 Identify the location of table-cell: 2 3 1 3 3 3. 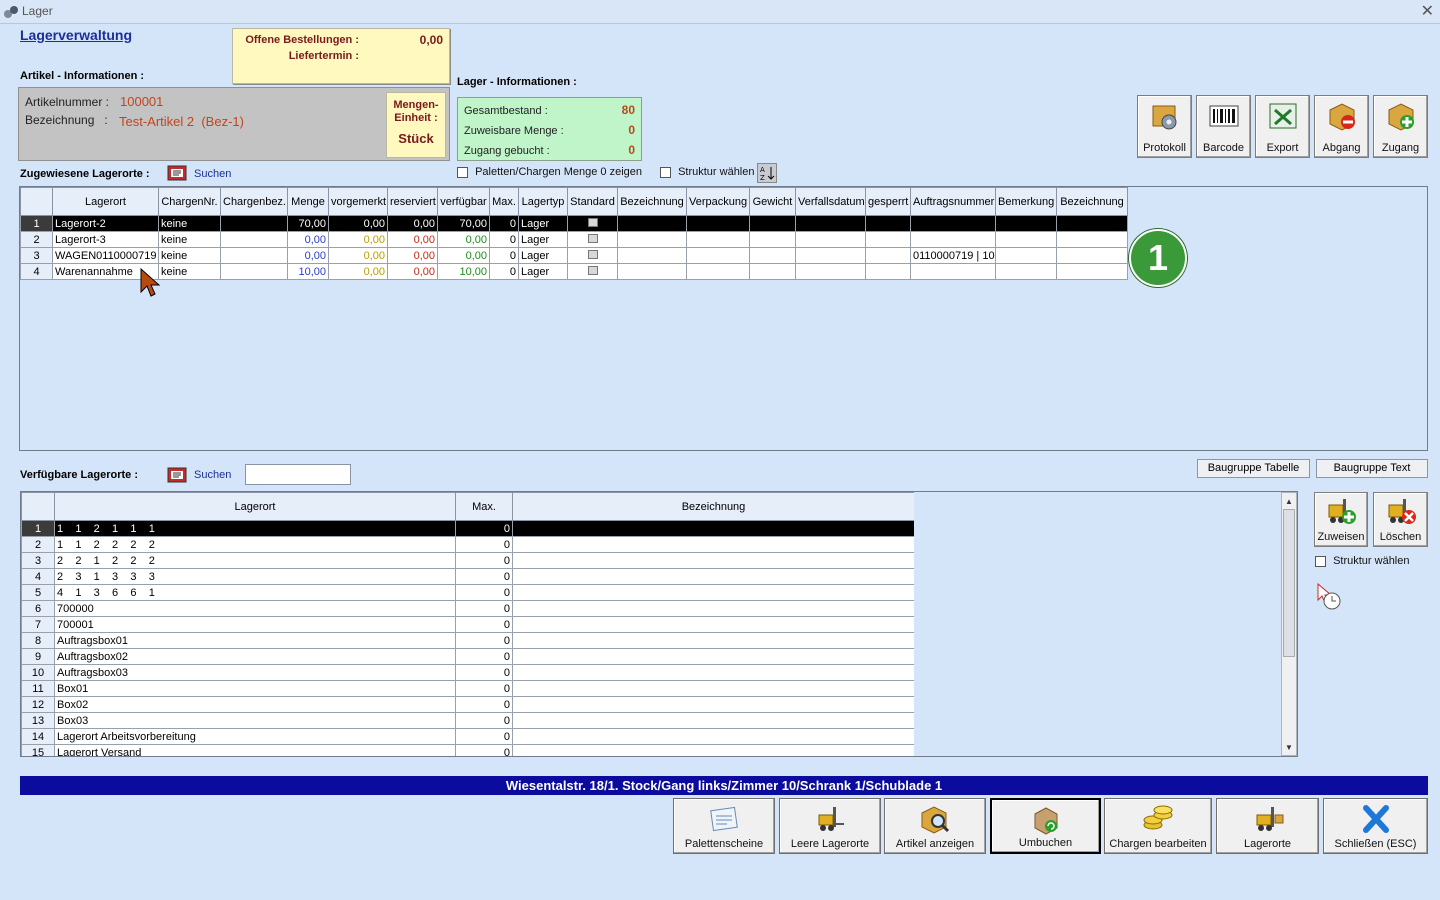
(255, 576).